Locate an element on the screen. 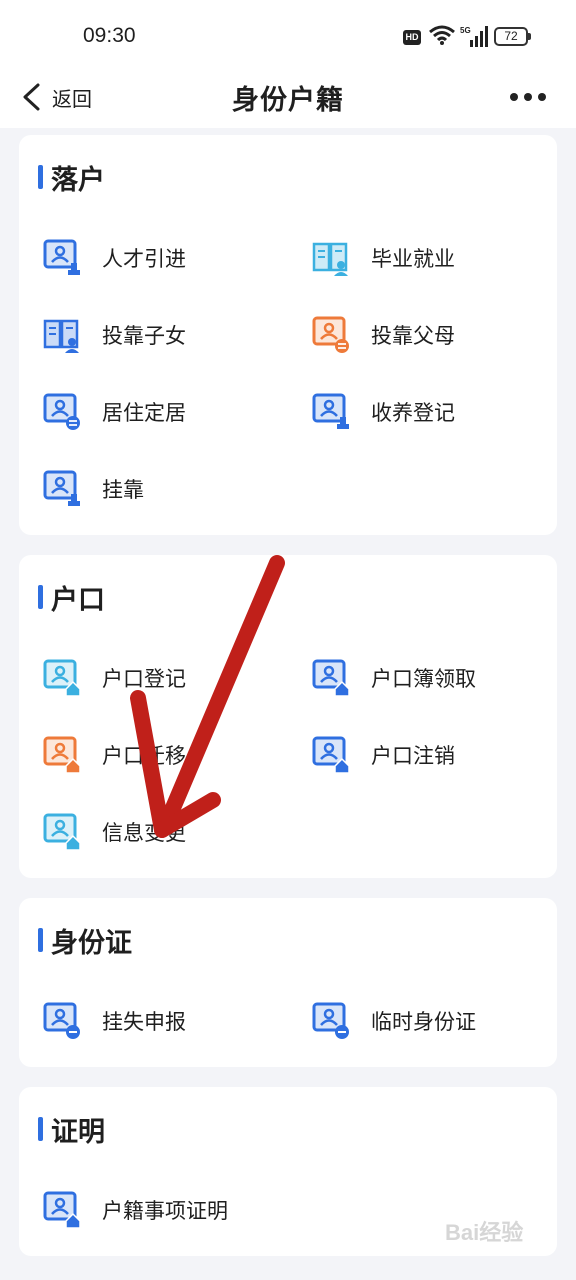 The height and width of the screenshot is (1280, 576). service-item-label: 户口登记 is located at coordinates (144, 678).